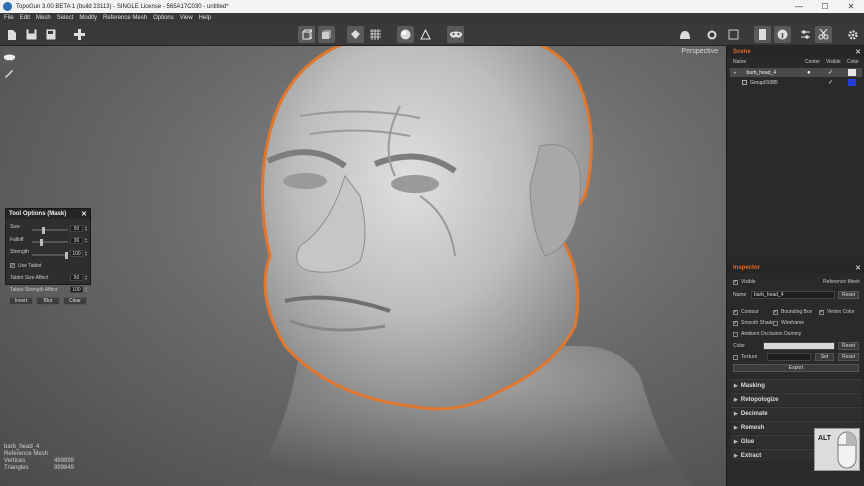 This screenshot has height=486, width=864. What do you see at coordinates (796, 82) in the screenshot?
I see `scene-row-group: Group01085 ✓` at bounding box center [796, 82].